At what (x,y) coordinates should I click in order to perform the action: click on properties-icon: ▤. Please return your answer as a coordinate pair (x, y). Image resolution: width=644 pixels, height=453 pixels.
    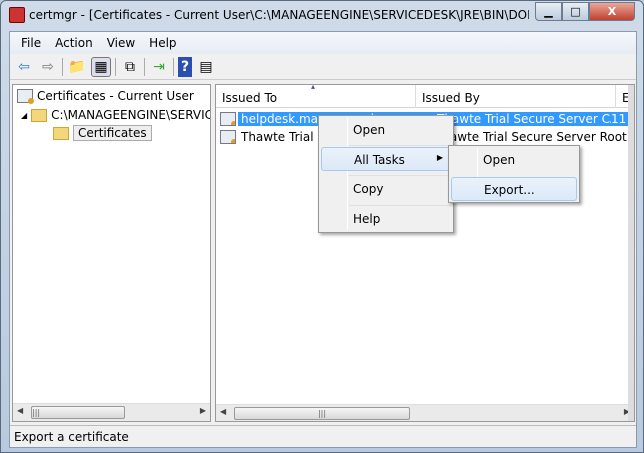
    Looking at the image, I should click on (206, 67).